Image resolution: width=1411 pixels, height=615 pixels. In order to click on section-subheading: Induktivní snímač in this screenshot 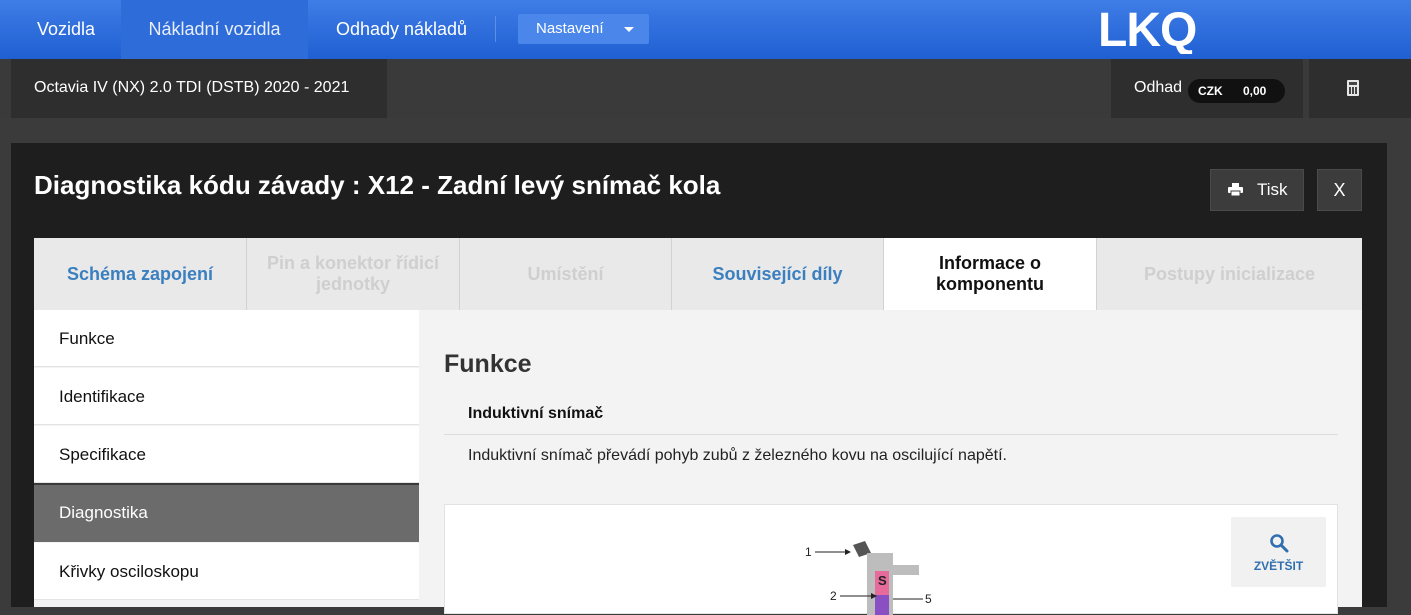, I will do `click(536, 413)`.